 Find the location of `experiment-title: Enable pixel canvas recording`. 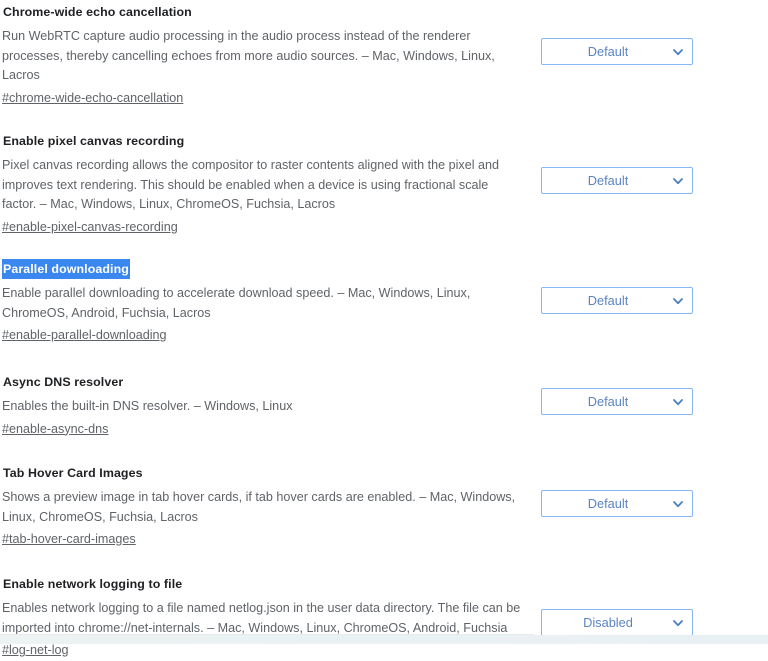

experiment-title: Enable pixel canvas recording is located at coordinates (94, 141).